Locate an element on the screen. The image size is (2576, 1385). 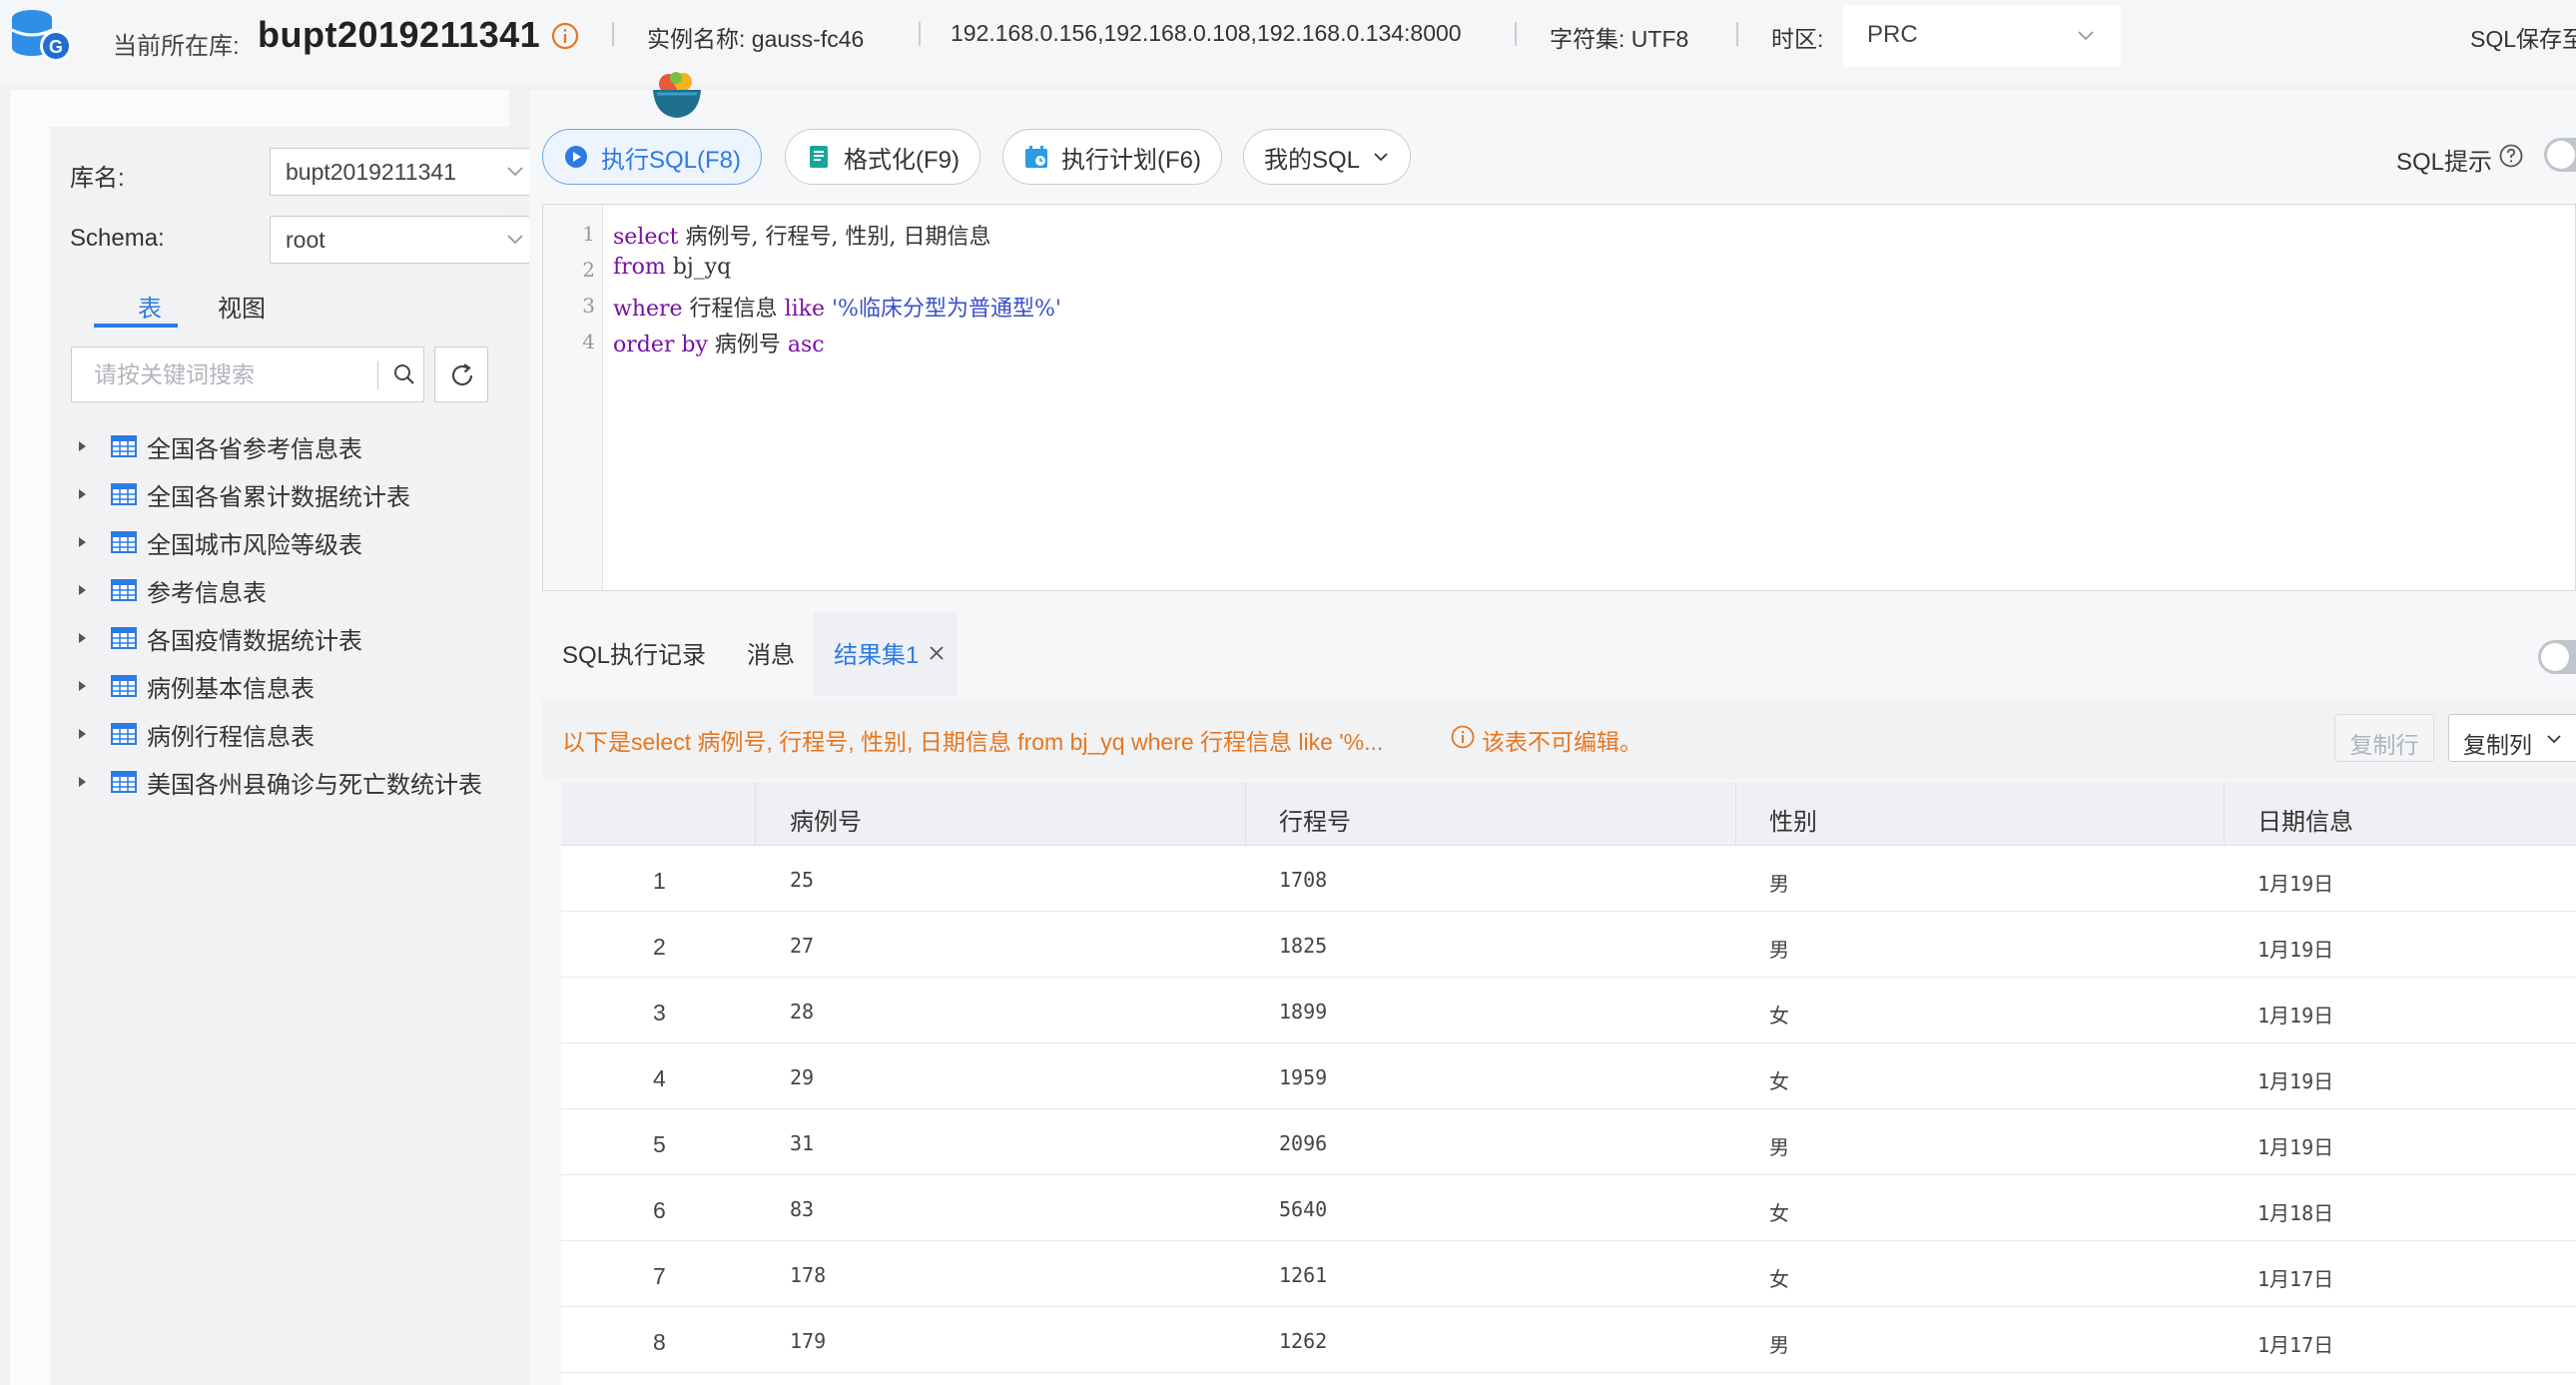
table-name: 美国各州县确诊与死亡数统计表 is located at coordinates (314, 785).